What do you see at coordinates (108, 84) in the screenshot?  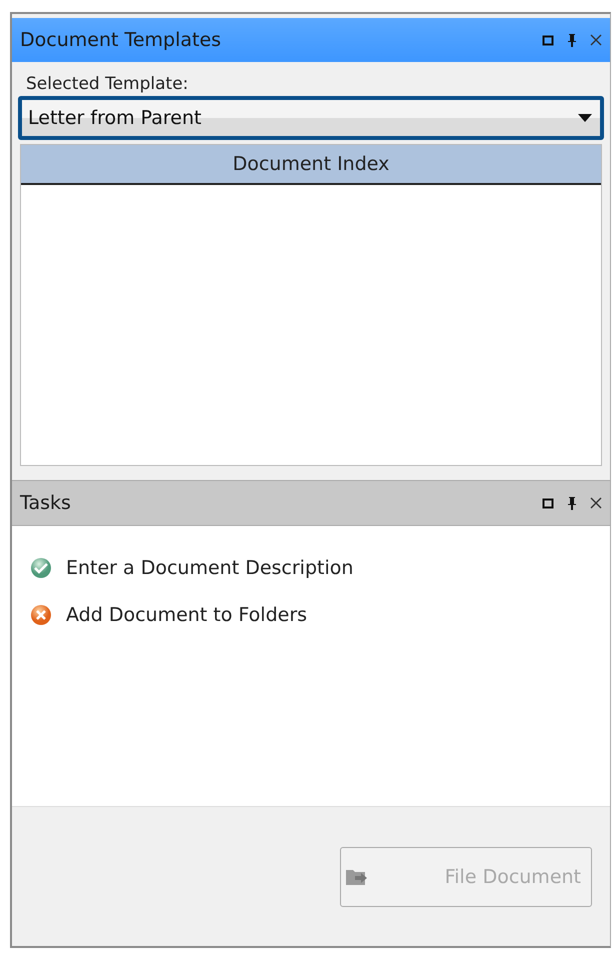 I see `field-label: Selected Template:` at bounding box center [108, 84].